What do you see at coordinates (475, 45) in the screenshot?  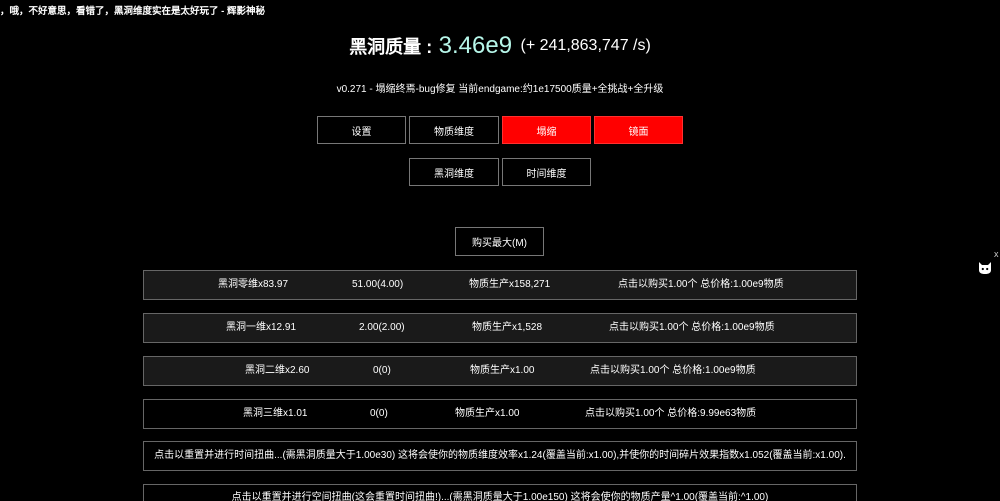 I see `mass-value: 3.46e9` at bounding box center [475, 45].